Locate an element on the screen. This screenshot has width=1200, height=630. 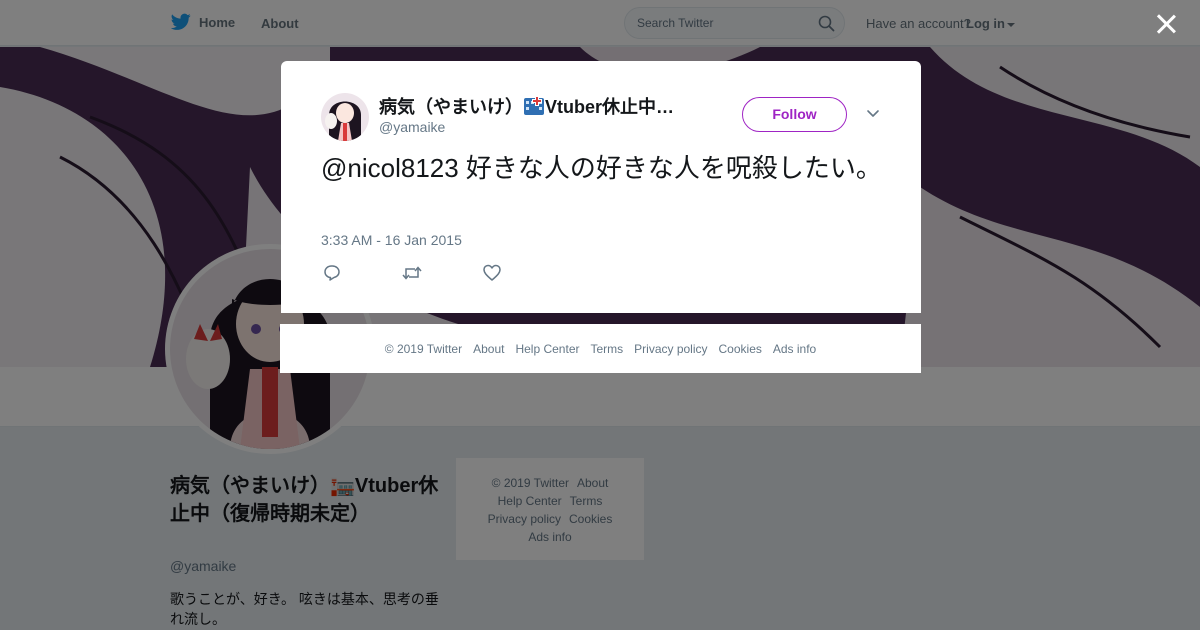
close-icon is located at coordinates (1166, 24).